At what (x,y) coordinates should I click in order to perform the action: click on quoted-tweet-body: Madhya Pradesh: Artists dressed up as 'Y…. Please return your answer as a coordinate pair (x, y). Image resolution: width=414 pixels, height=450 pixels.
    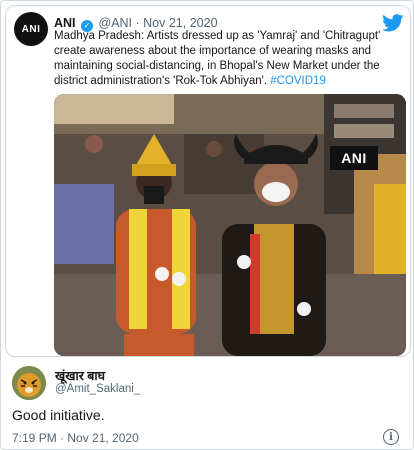
    Looking at the image, I should click on (217, 58).